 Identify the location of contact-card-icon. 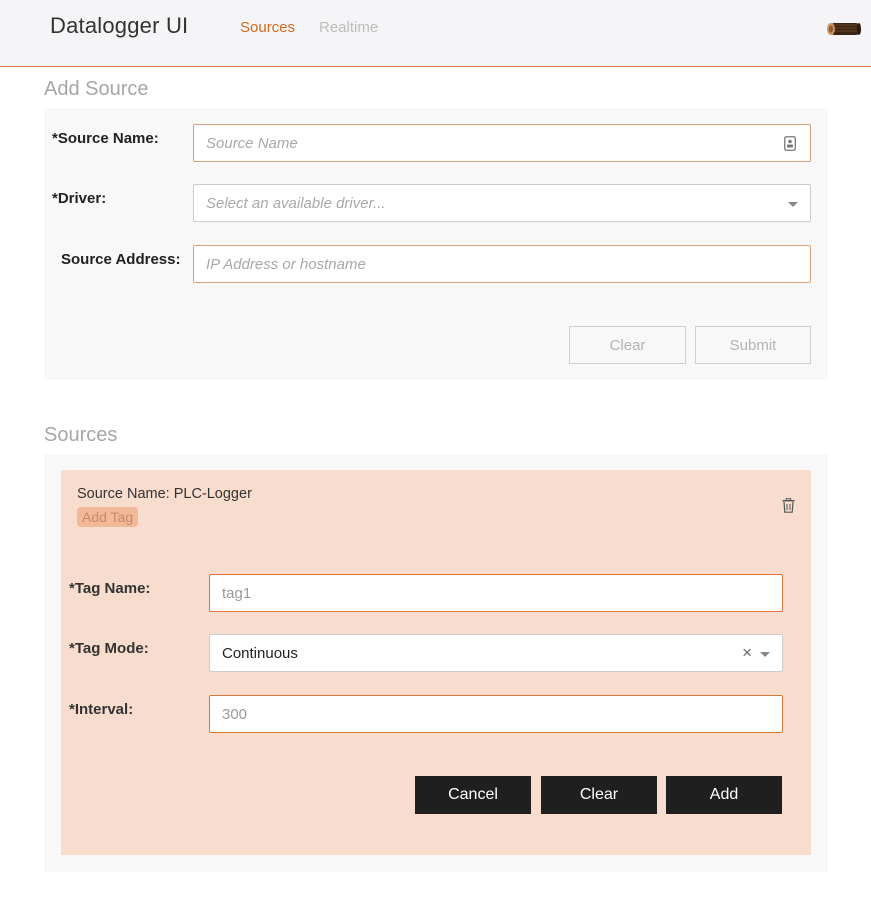
(790, 143).